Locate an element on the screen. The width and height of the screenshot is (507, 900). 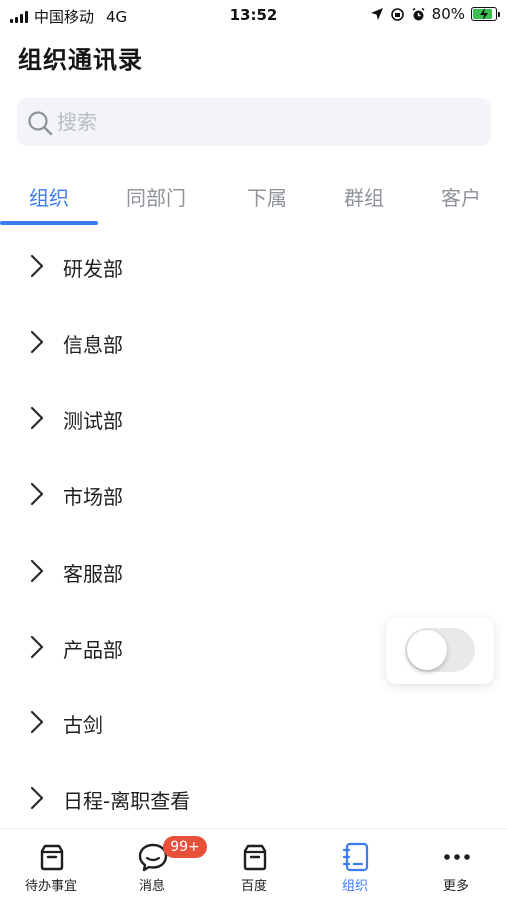
floating-toggle-card is located at coordinates (440, 651).